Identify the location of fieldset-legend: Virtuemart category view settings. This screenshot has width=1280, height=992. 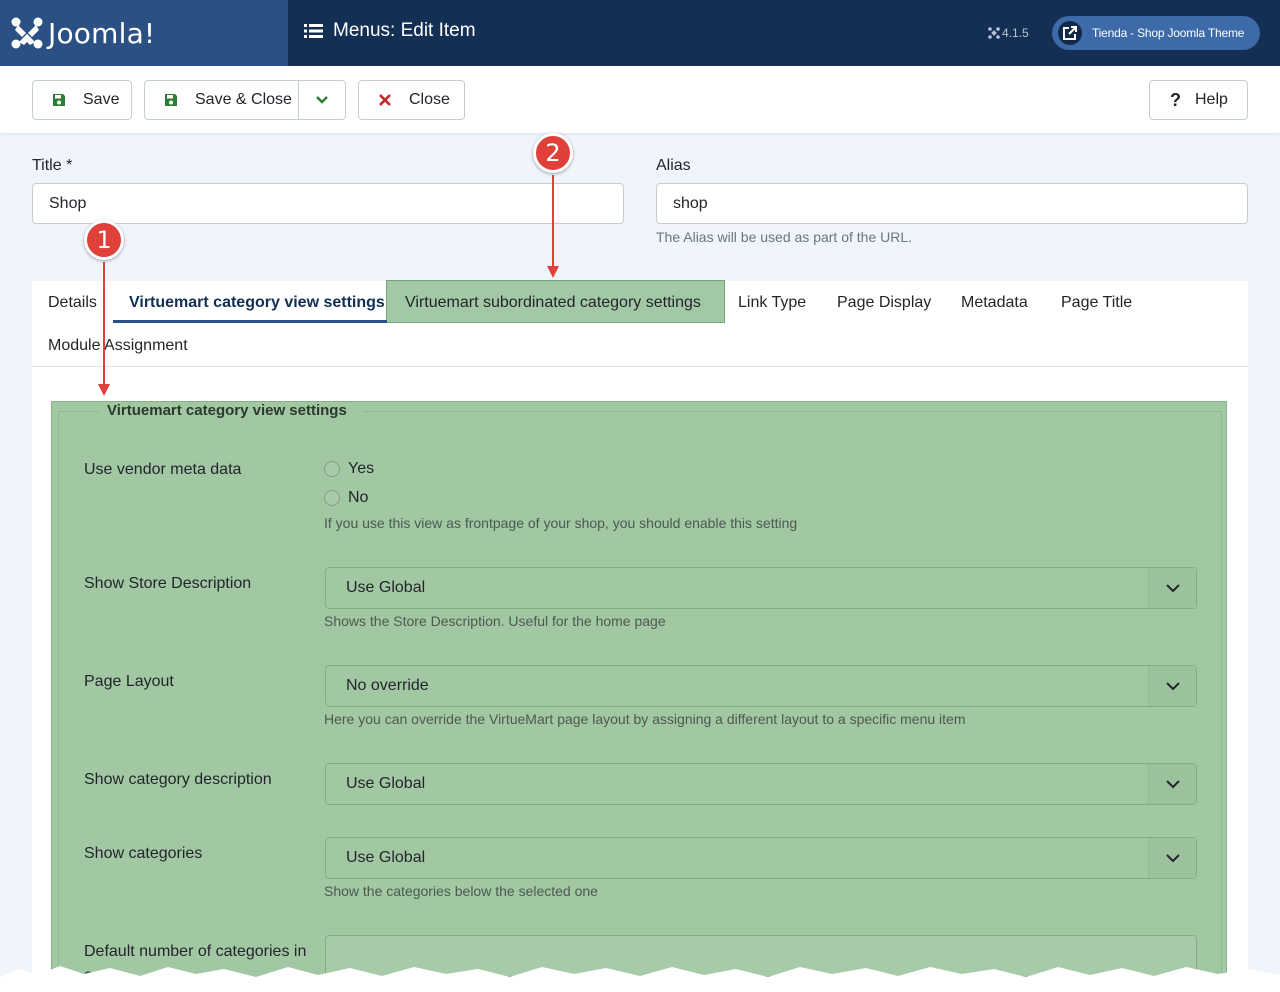
(231, 410).